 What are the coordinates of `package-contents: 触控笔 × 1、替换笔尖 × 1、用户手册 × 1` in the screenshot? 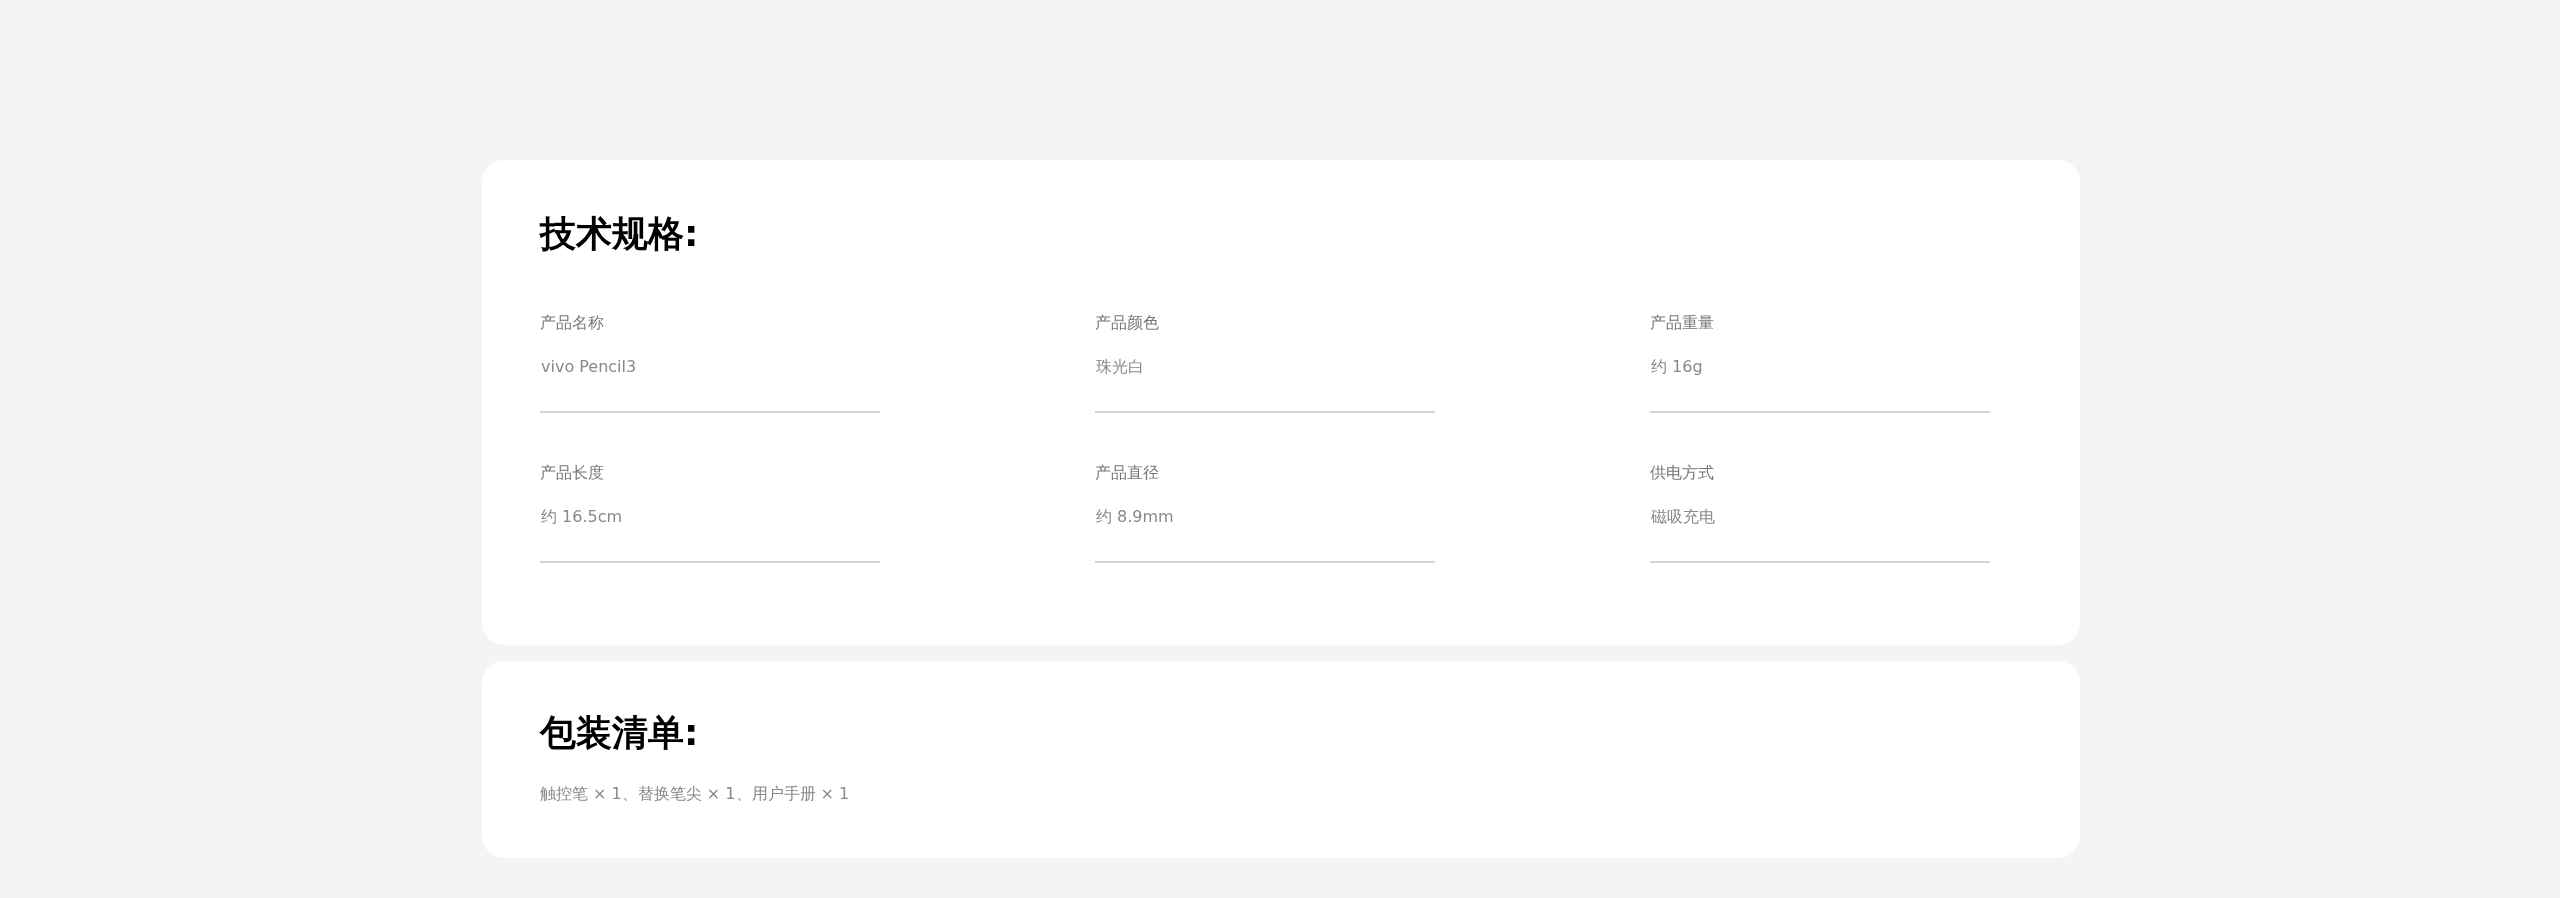 It's located at (695, 794).